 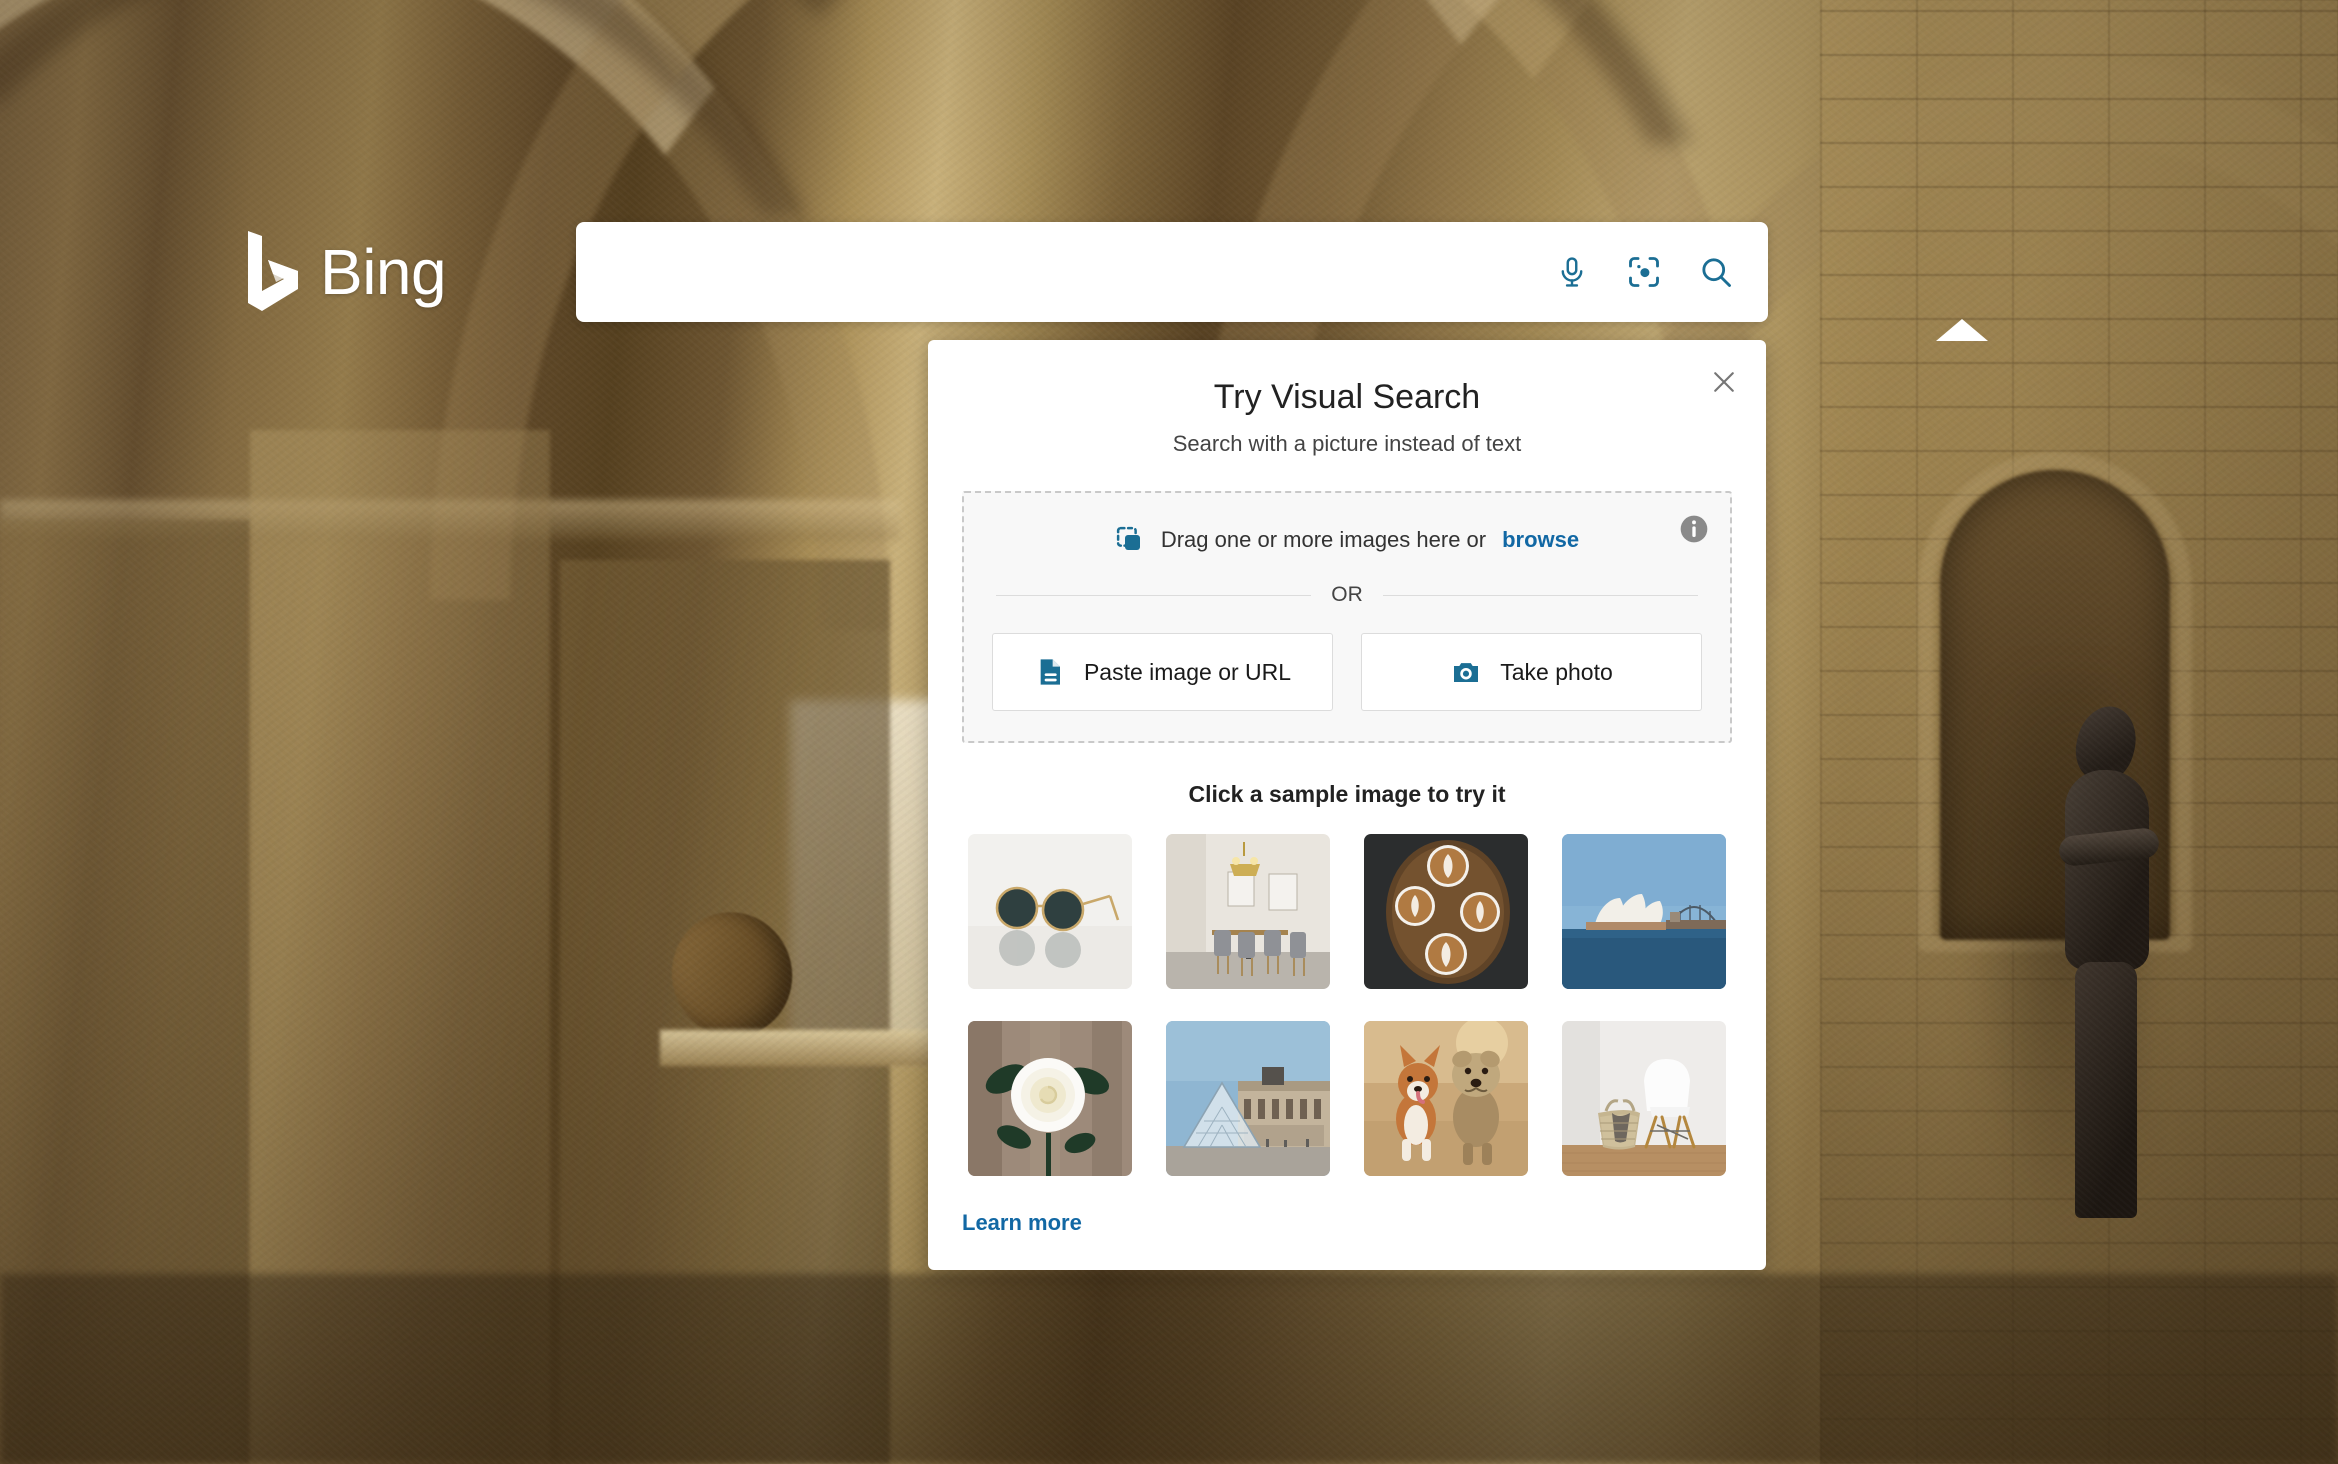 What do you see at coordinates (1347, 443) in the screenshot?
I see `popup-subtitle: Search with a picture instead of text` at bounding box center [1347, 443].